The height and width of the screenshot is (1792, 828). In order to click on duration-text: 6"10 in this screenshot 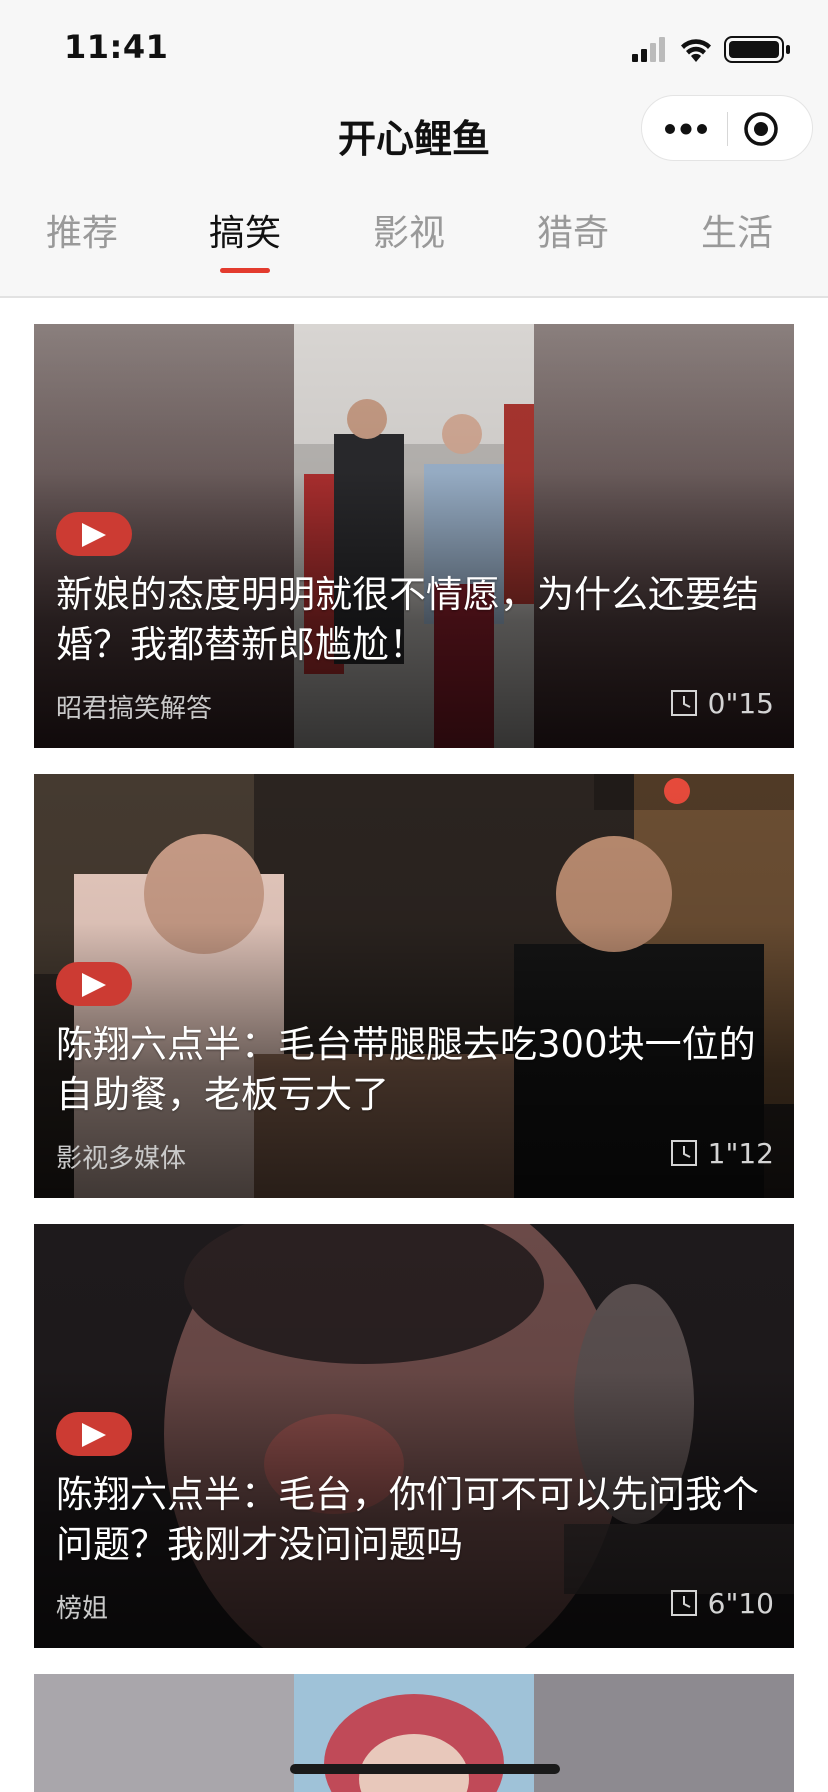, I will do `click(740, 1603)`.